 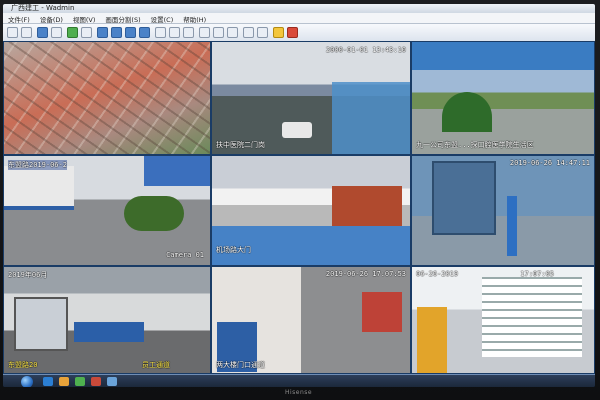 I want to click on menu-split: 画面分割(S), so click(x=122, y=18).